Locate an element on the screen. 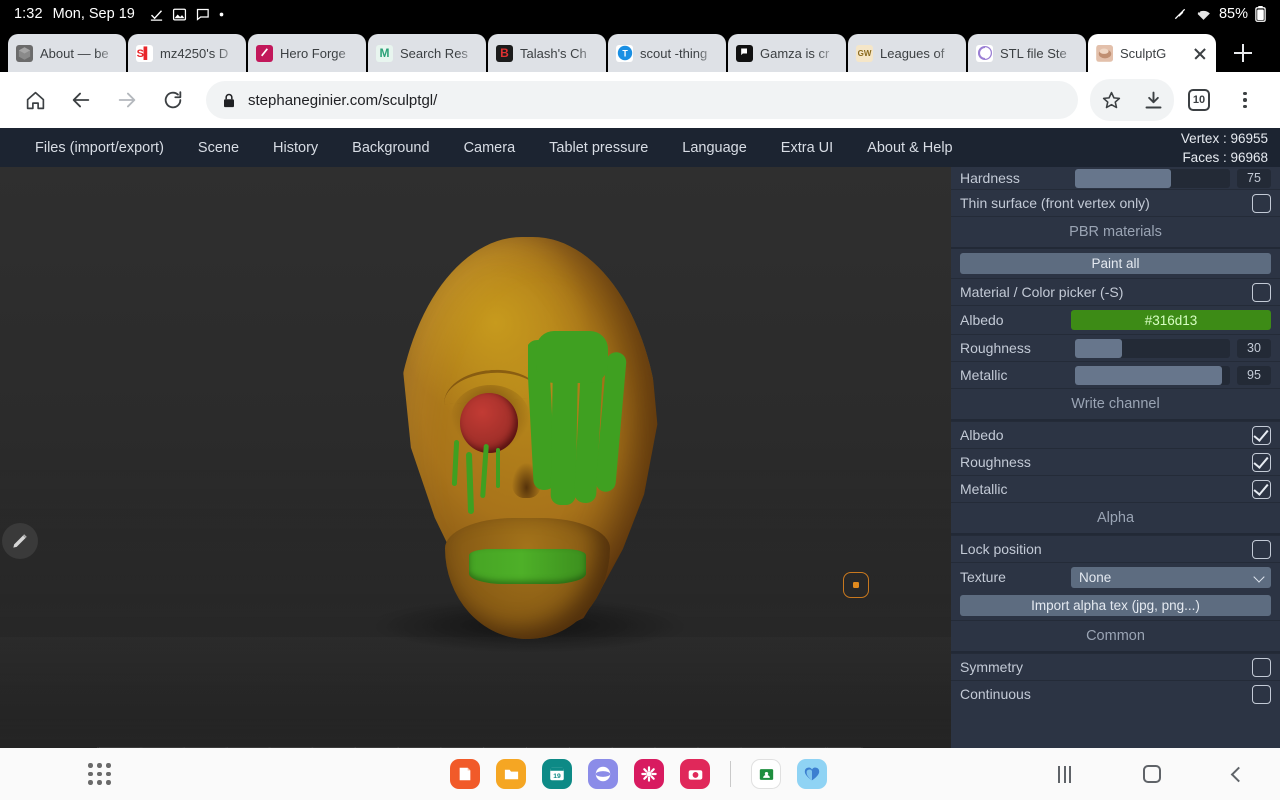 Image resolution: width=1280 pixels, height=800 pixels. browser-tab: B Talash's Ch is located at coordinates (547, 53).